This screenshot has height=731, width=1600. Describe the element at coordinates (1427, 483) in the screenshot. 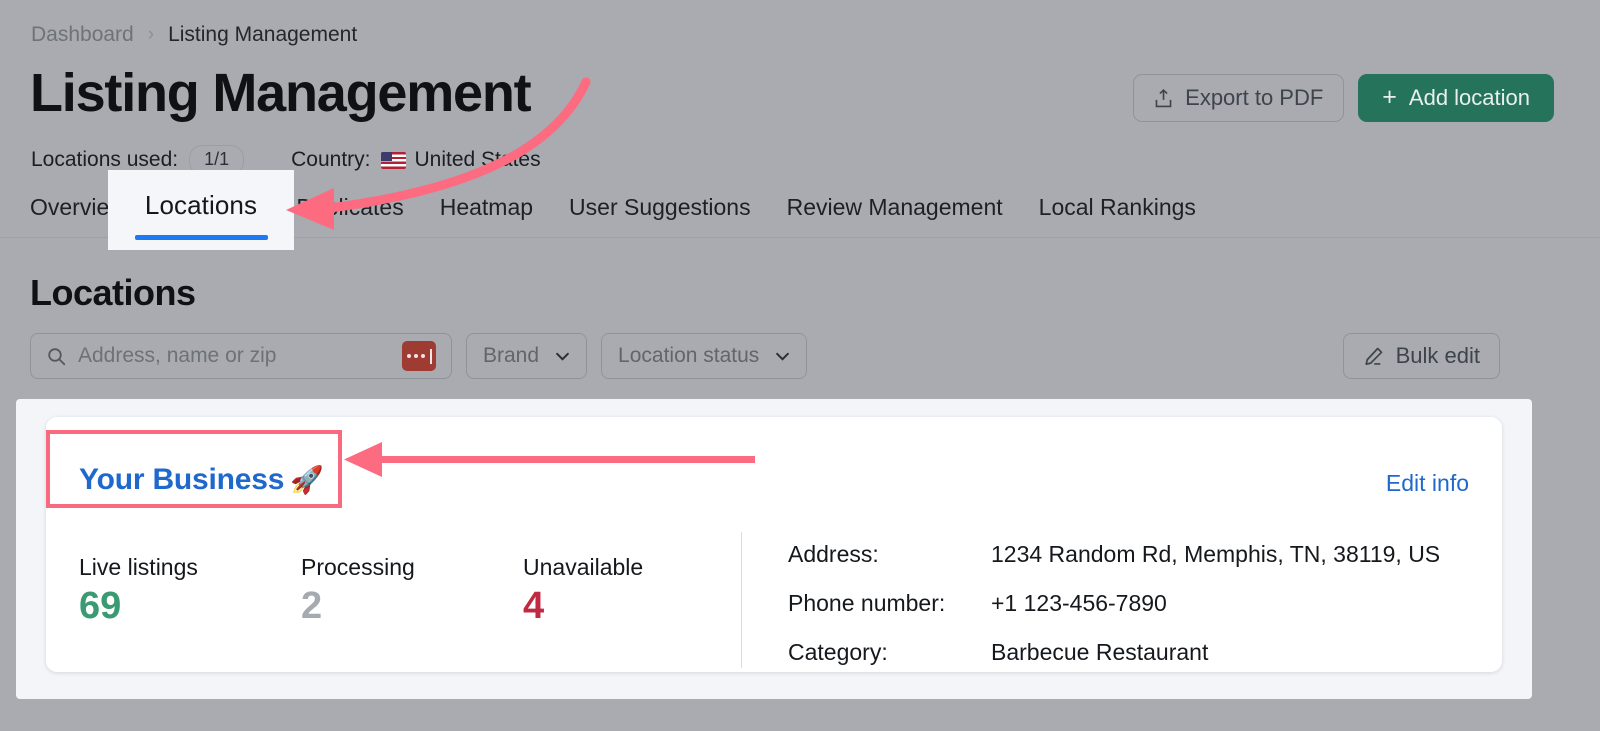

I see `edit-info-link: Edit info` at that location.